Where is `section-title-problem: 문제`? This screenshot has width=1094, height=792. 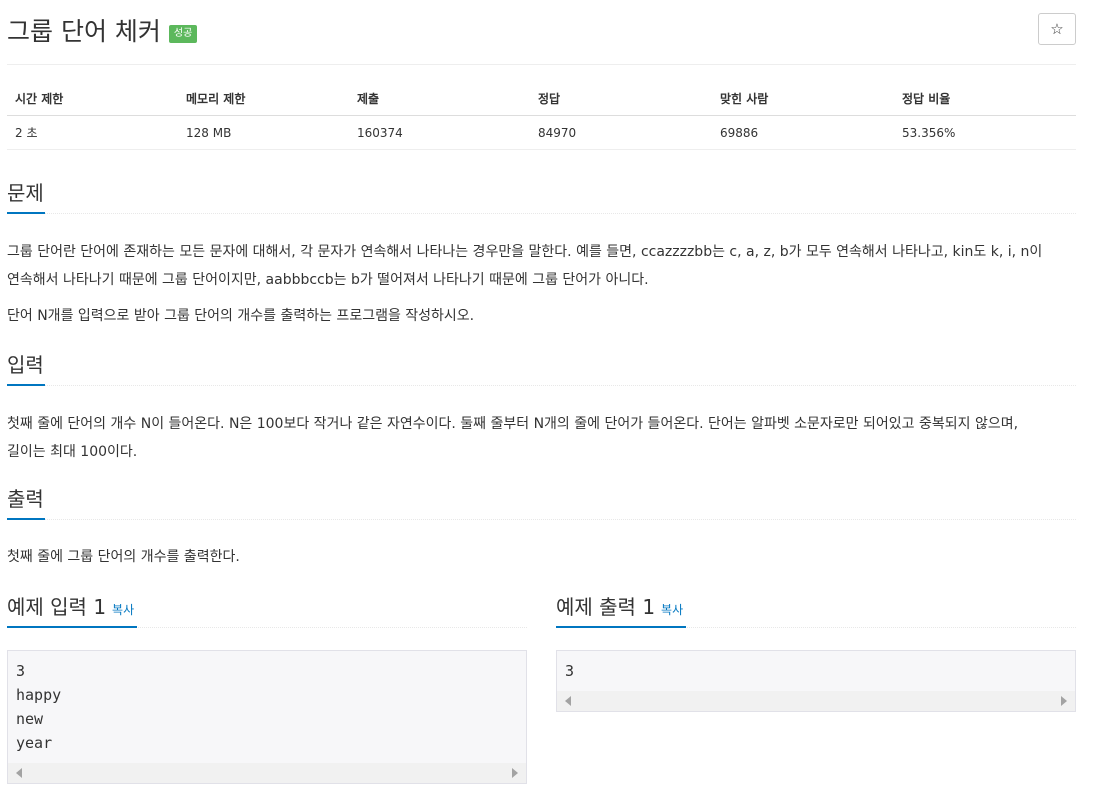 section-title-problem: 문제 is located at coordinates (25, 193).